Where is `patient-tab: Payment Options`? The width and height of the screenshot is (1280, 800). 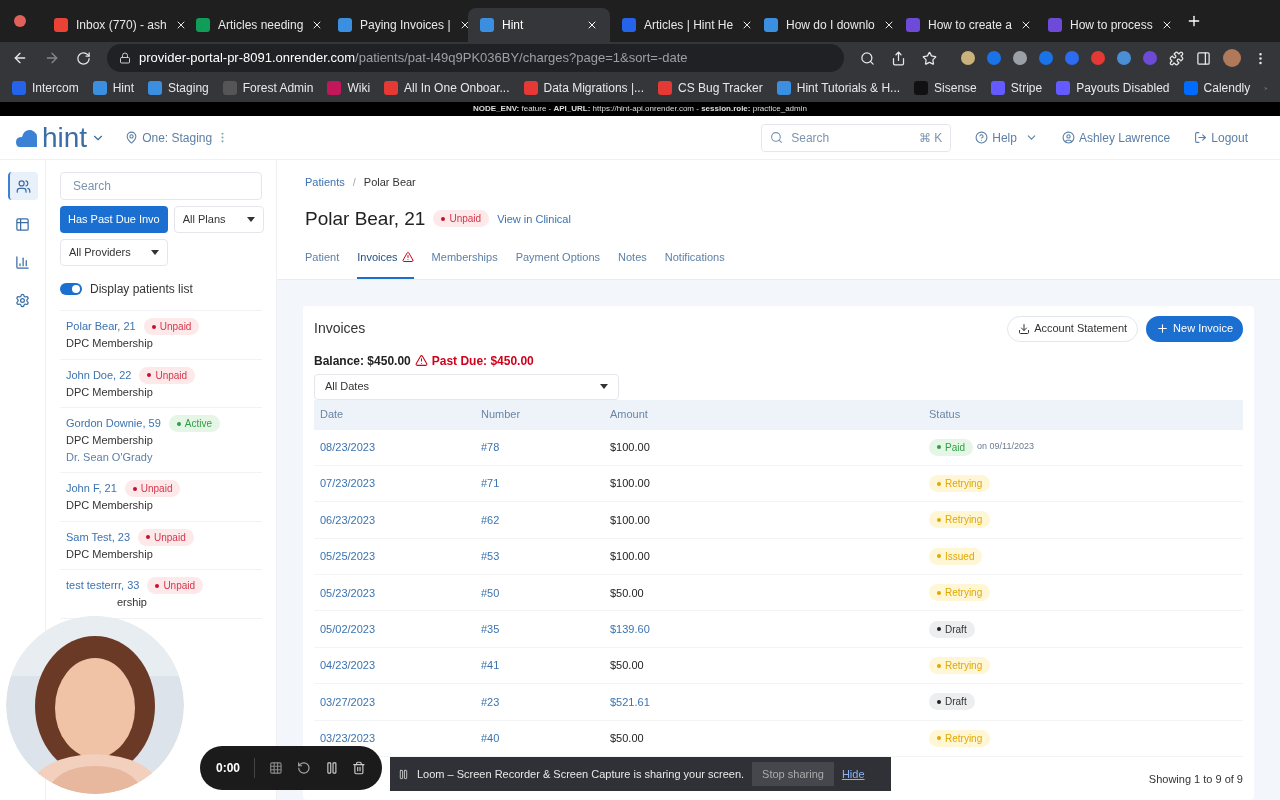
patient-tab: Payment Options is located at coordinates (557, 264).